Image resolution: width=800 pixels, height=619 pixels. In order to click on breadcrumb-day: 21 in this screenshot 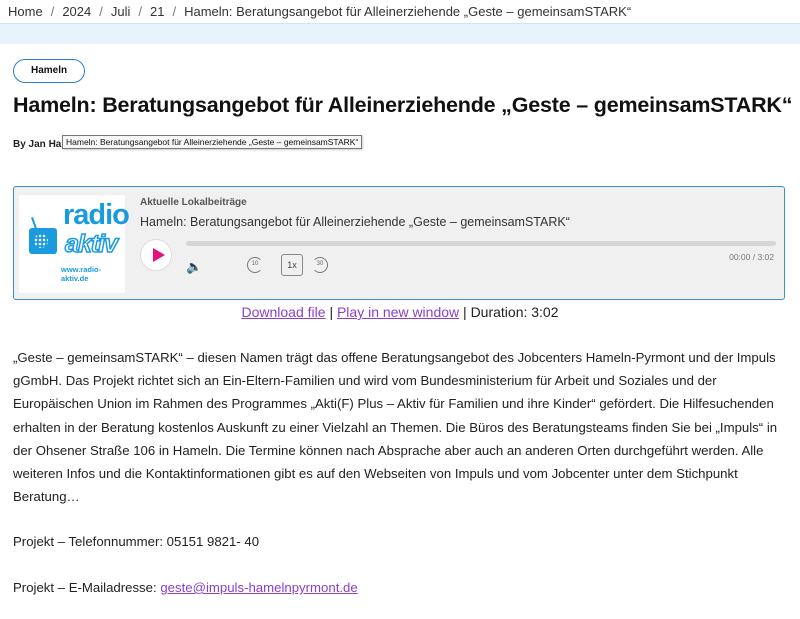, I will do `click(157, 11)`.